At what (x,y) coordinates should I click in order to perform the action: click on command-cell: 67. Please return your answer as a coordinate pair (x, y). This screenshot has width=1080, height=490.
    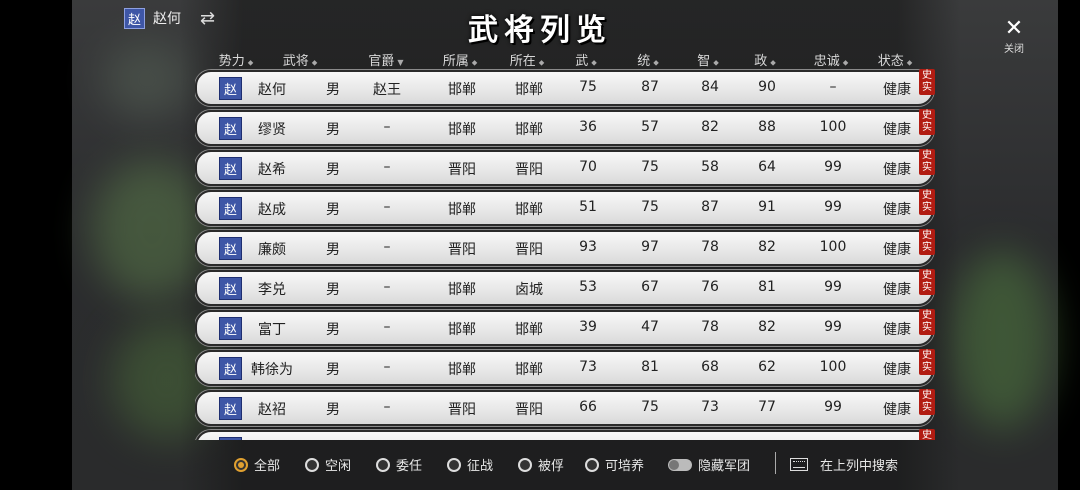
    Looking at the image, I should click on (650, 287).